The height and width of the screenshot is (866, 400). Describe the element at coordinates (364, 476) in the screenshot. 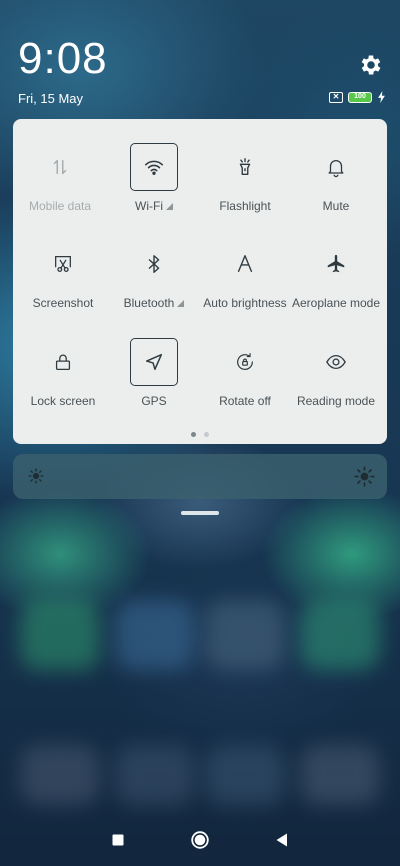

I see `brightness-high-icon` at that location.